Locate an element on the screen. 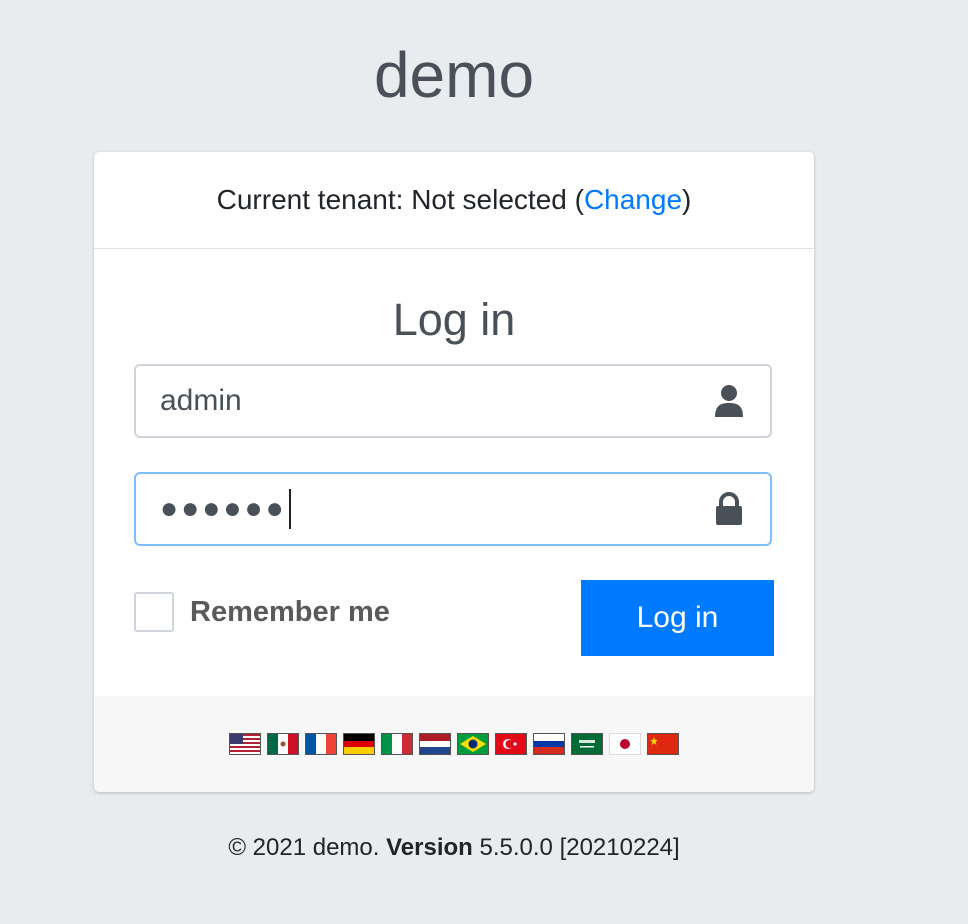 The height and width of the screenshot is (924, 968). language-flags is located at coordinates (454, 744).